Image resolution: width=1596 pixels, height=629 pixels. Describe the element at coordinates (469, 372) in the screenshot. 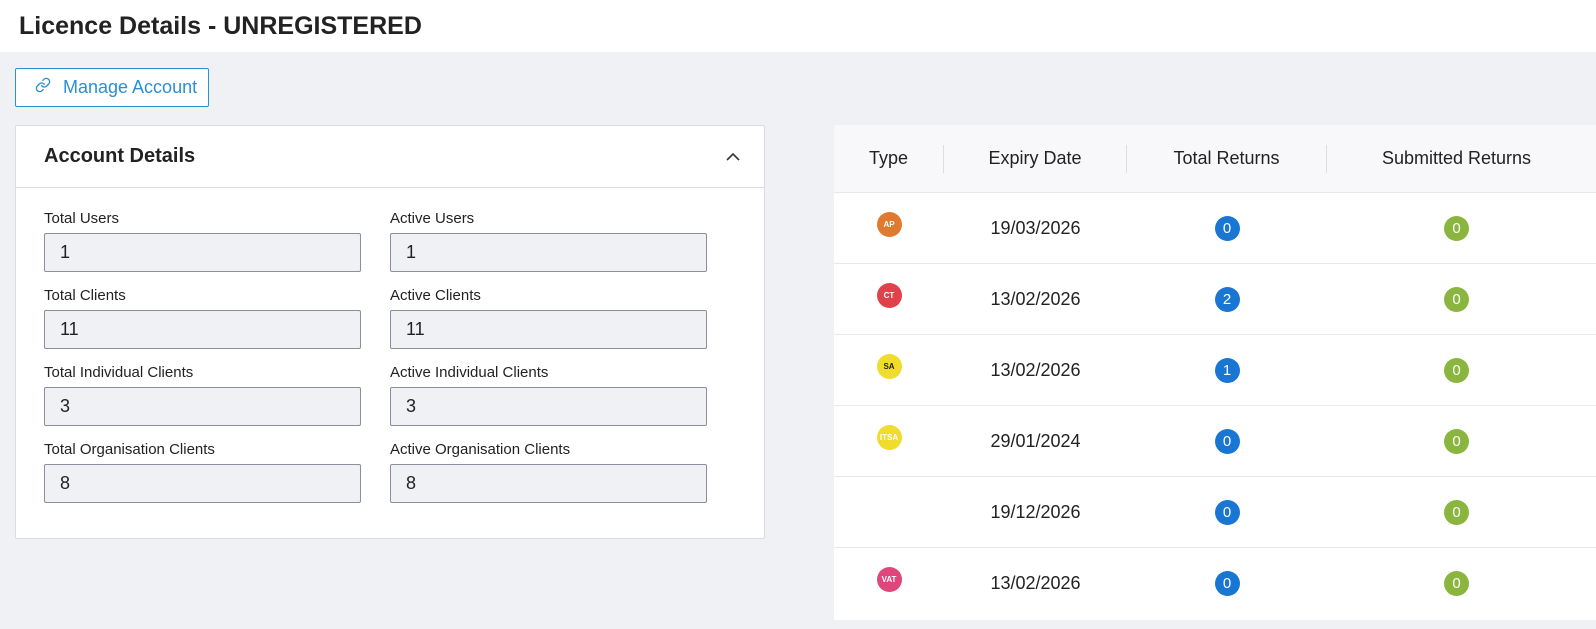

I see `active-individual-clients-label: Active Individual Clients` at that location.